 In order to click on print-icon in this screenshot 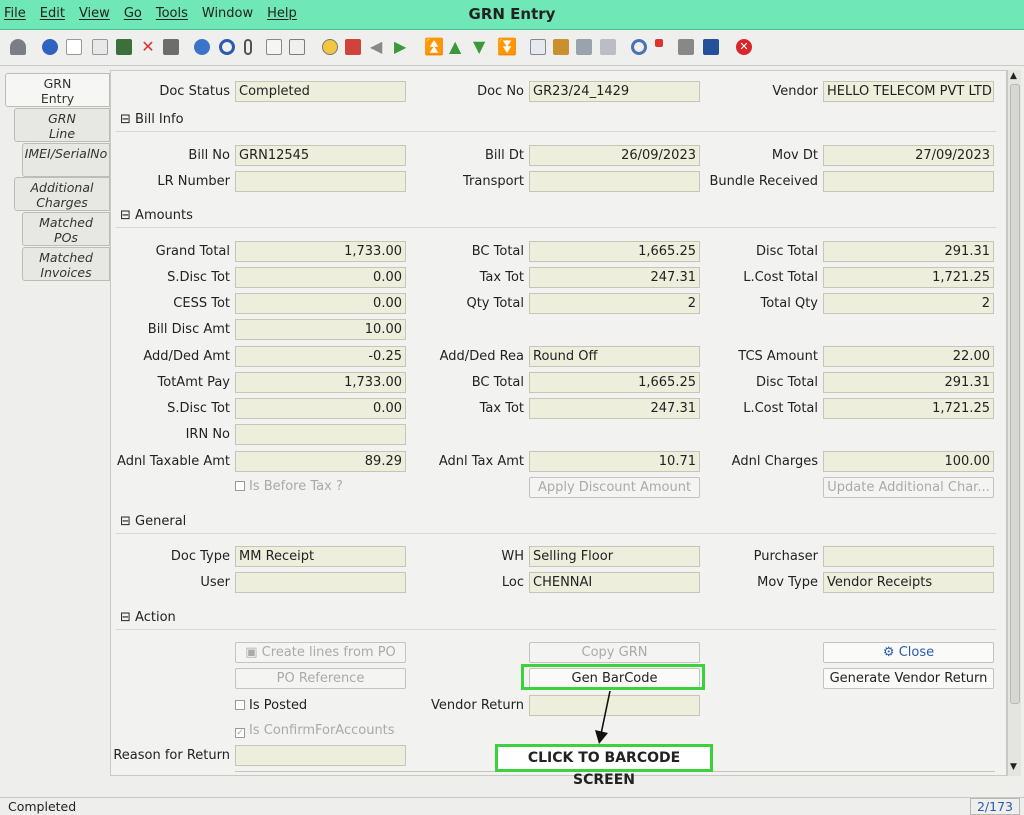, I will do `click(608, 47)`.